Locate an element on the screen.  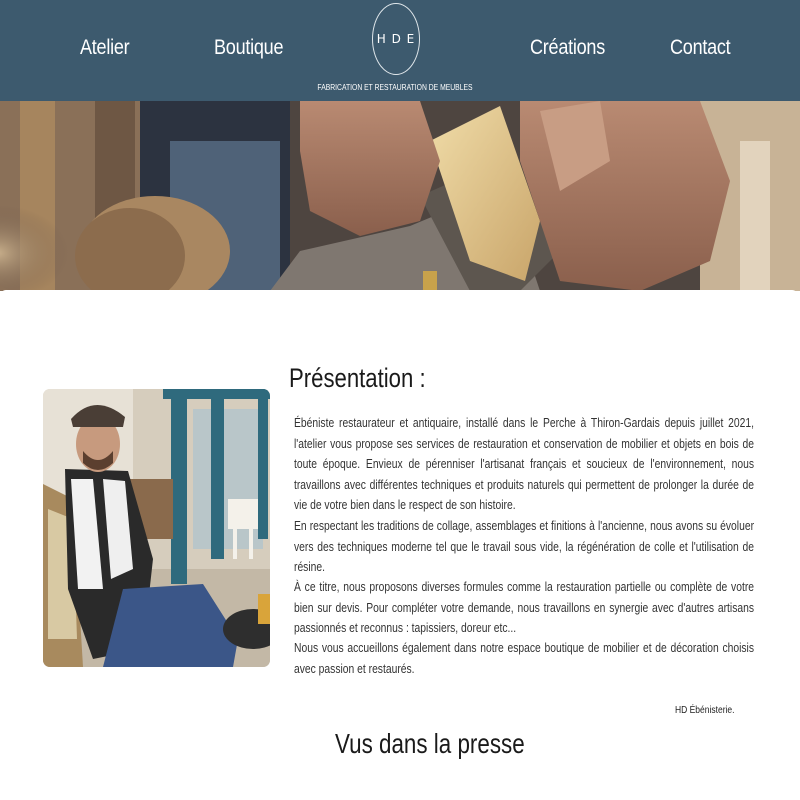
logo-tagline: FABRICATION ET RESTAURATION DE MEUBLES is located at coordinates (395, 87).